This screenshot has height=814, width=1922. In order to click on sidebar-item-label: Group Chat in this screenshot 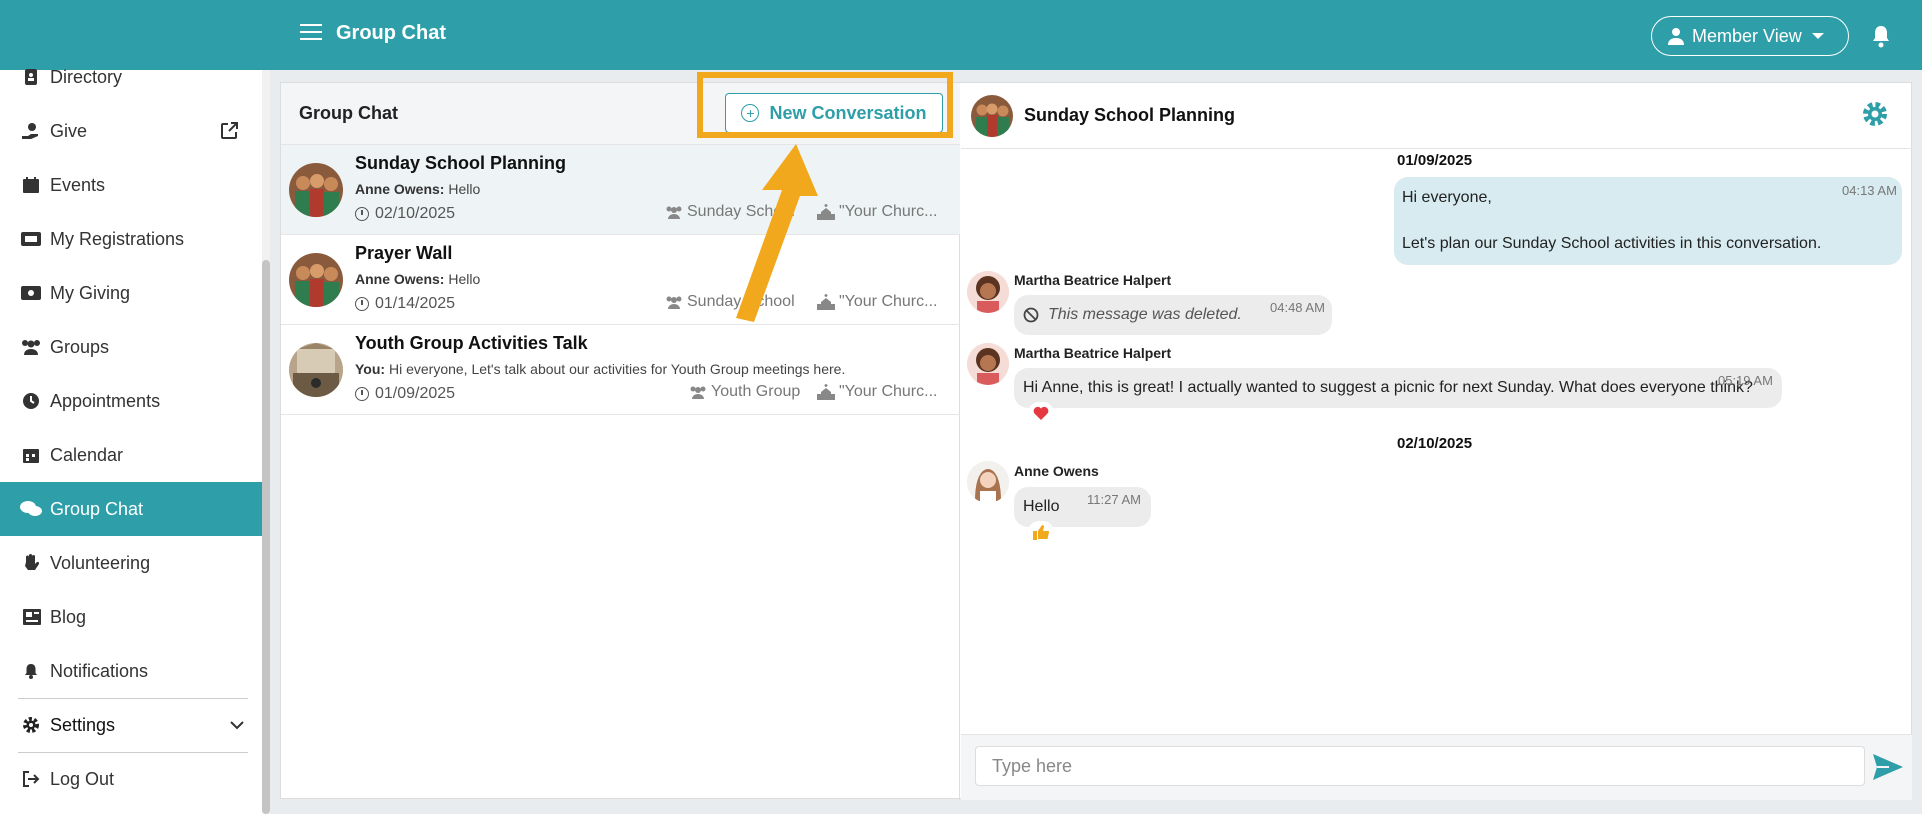, I will do `click(97, 508)`.